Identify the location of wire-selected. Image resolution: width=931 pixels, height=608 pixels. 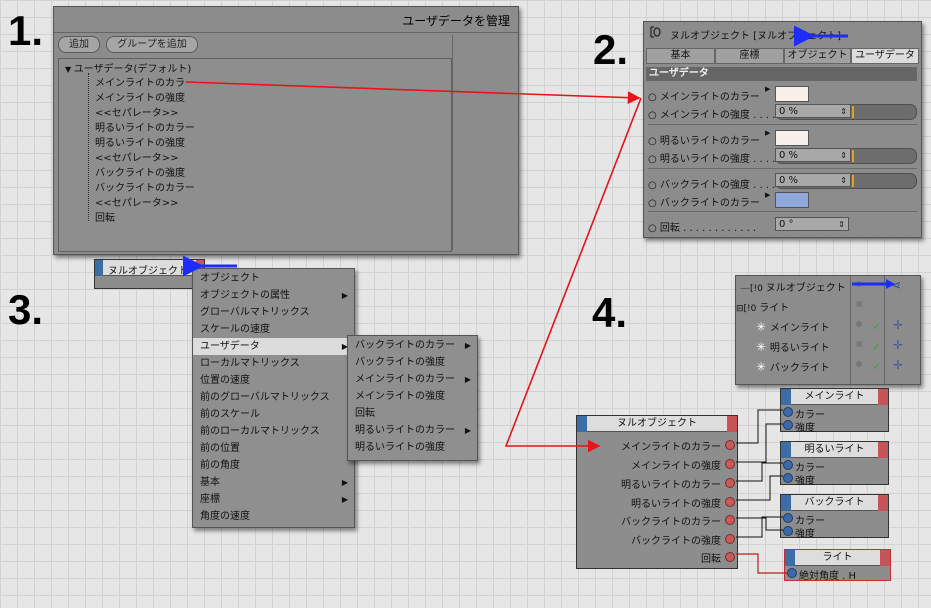
(761, 563).